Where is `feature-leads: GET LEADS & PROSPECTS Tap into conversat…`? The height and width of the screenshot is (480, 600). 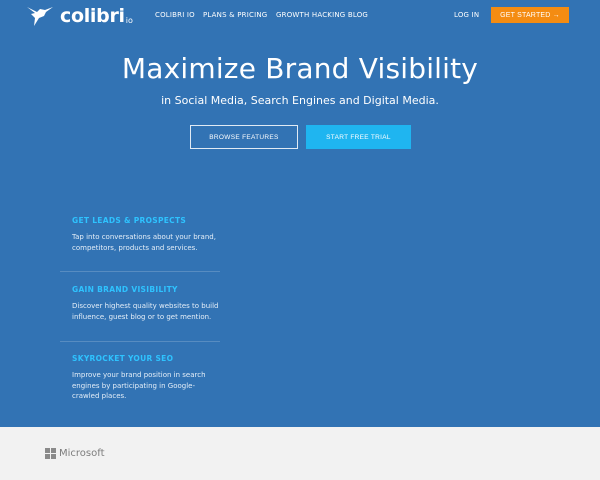 feature-leads: GET LEADS & PROSPECTS Tap into conversat… is located at coordinates (146, 234).